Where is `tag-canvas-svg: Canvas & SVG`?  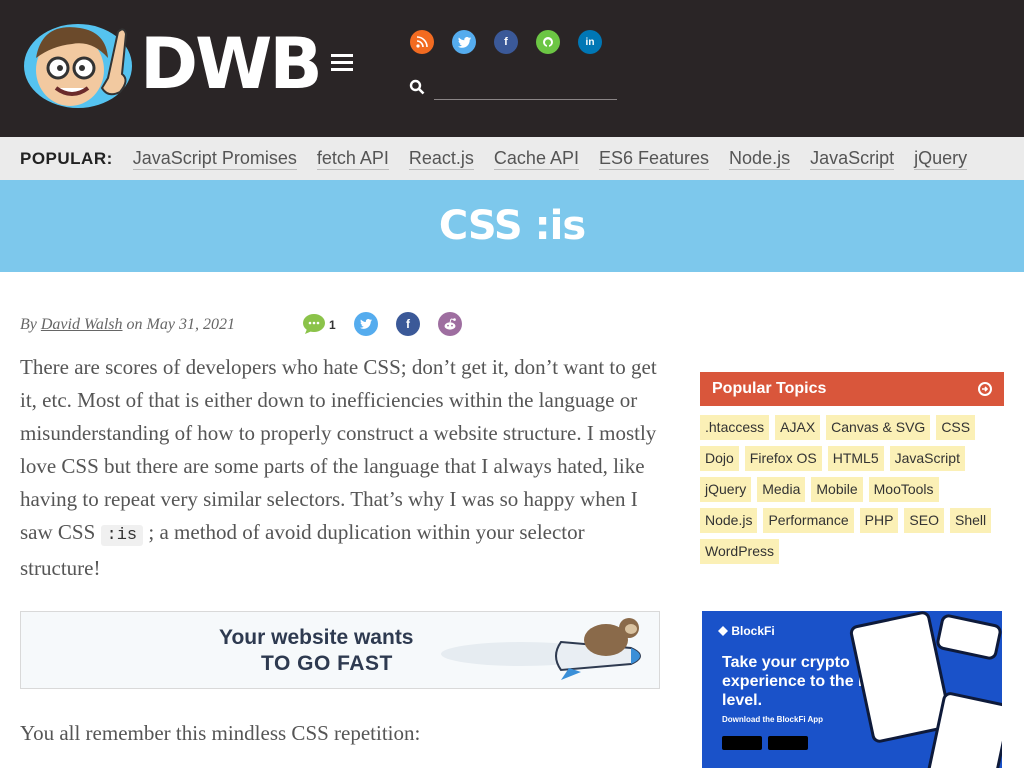 tag-canvas-svg: Canvas & SVG is located at coordinates (878, 427).